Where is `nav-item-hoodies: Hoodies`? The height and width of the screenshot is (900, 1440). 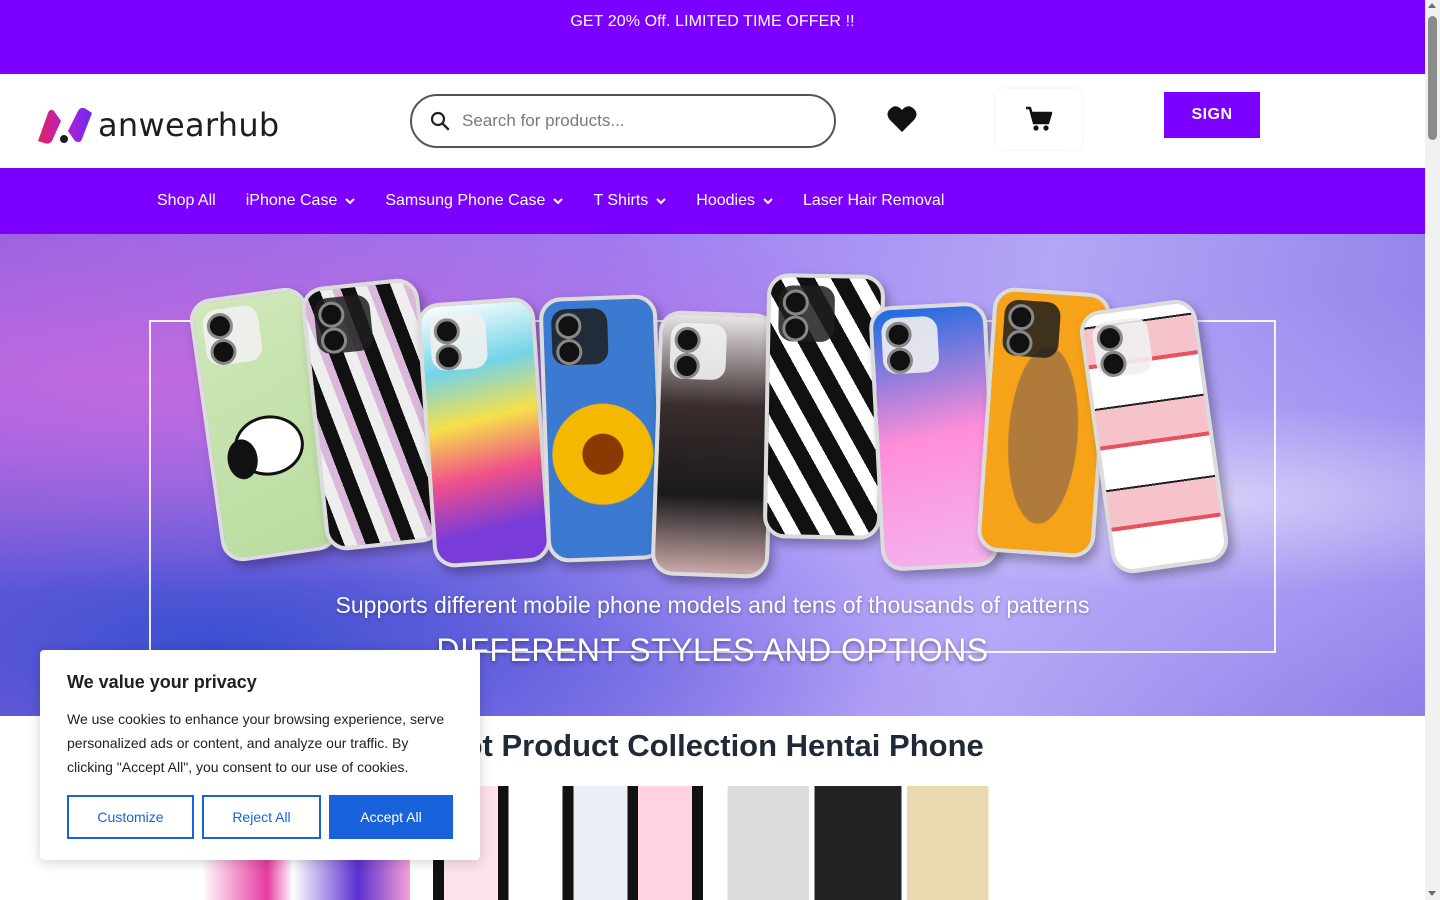
nav-item-hoodies: Hoodies is located at coordinates (734, 201).